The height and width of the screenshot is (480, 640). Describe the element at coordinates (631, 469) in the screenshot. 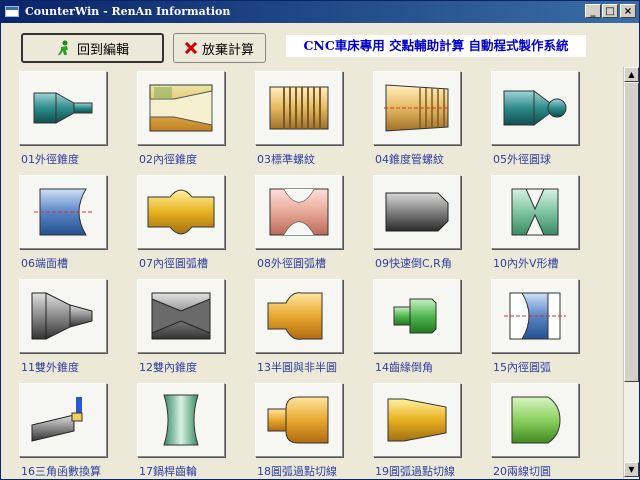

I see `scroll-down-icon: ▼` at that location.